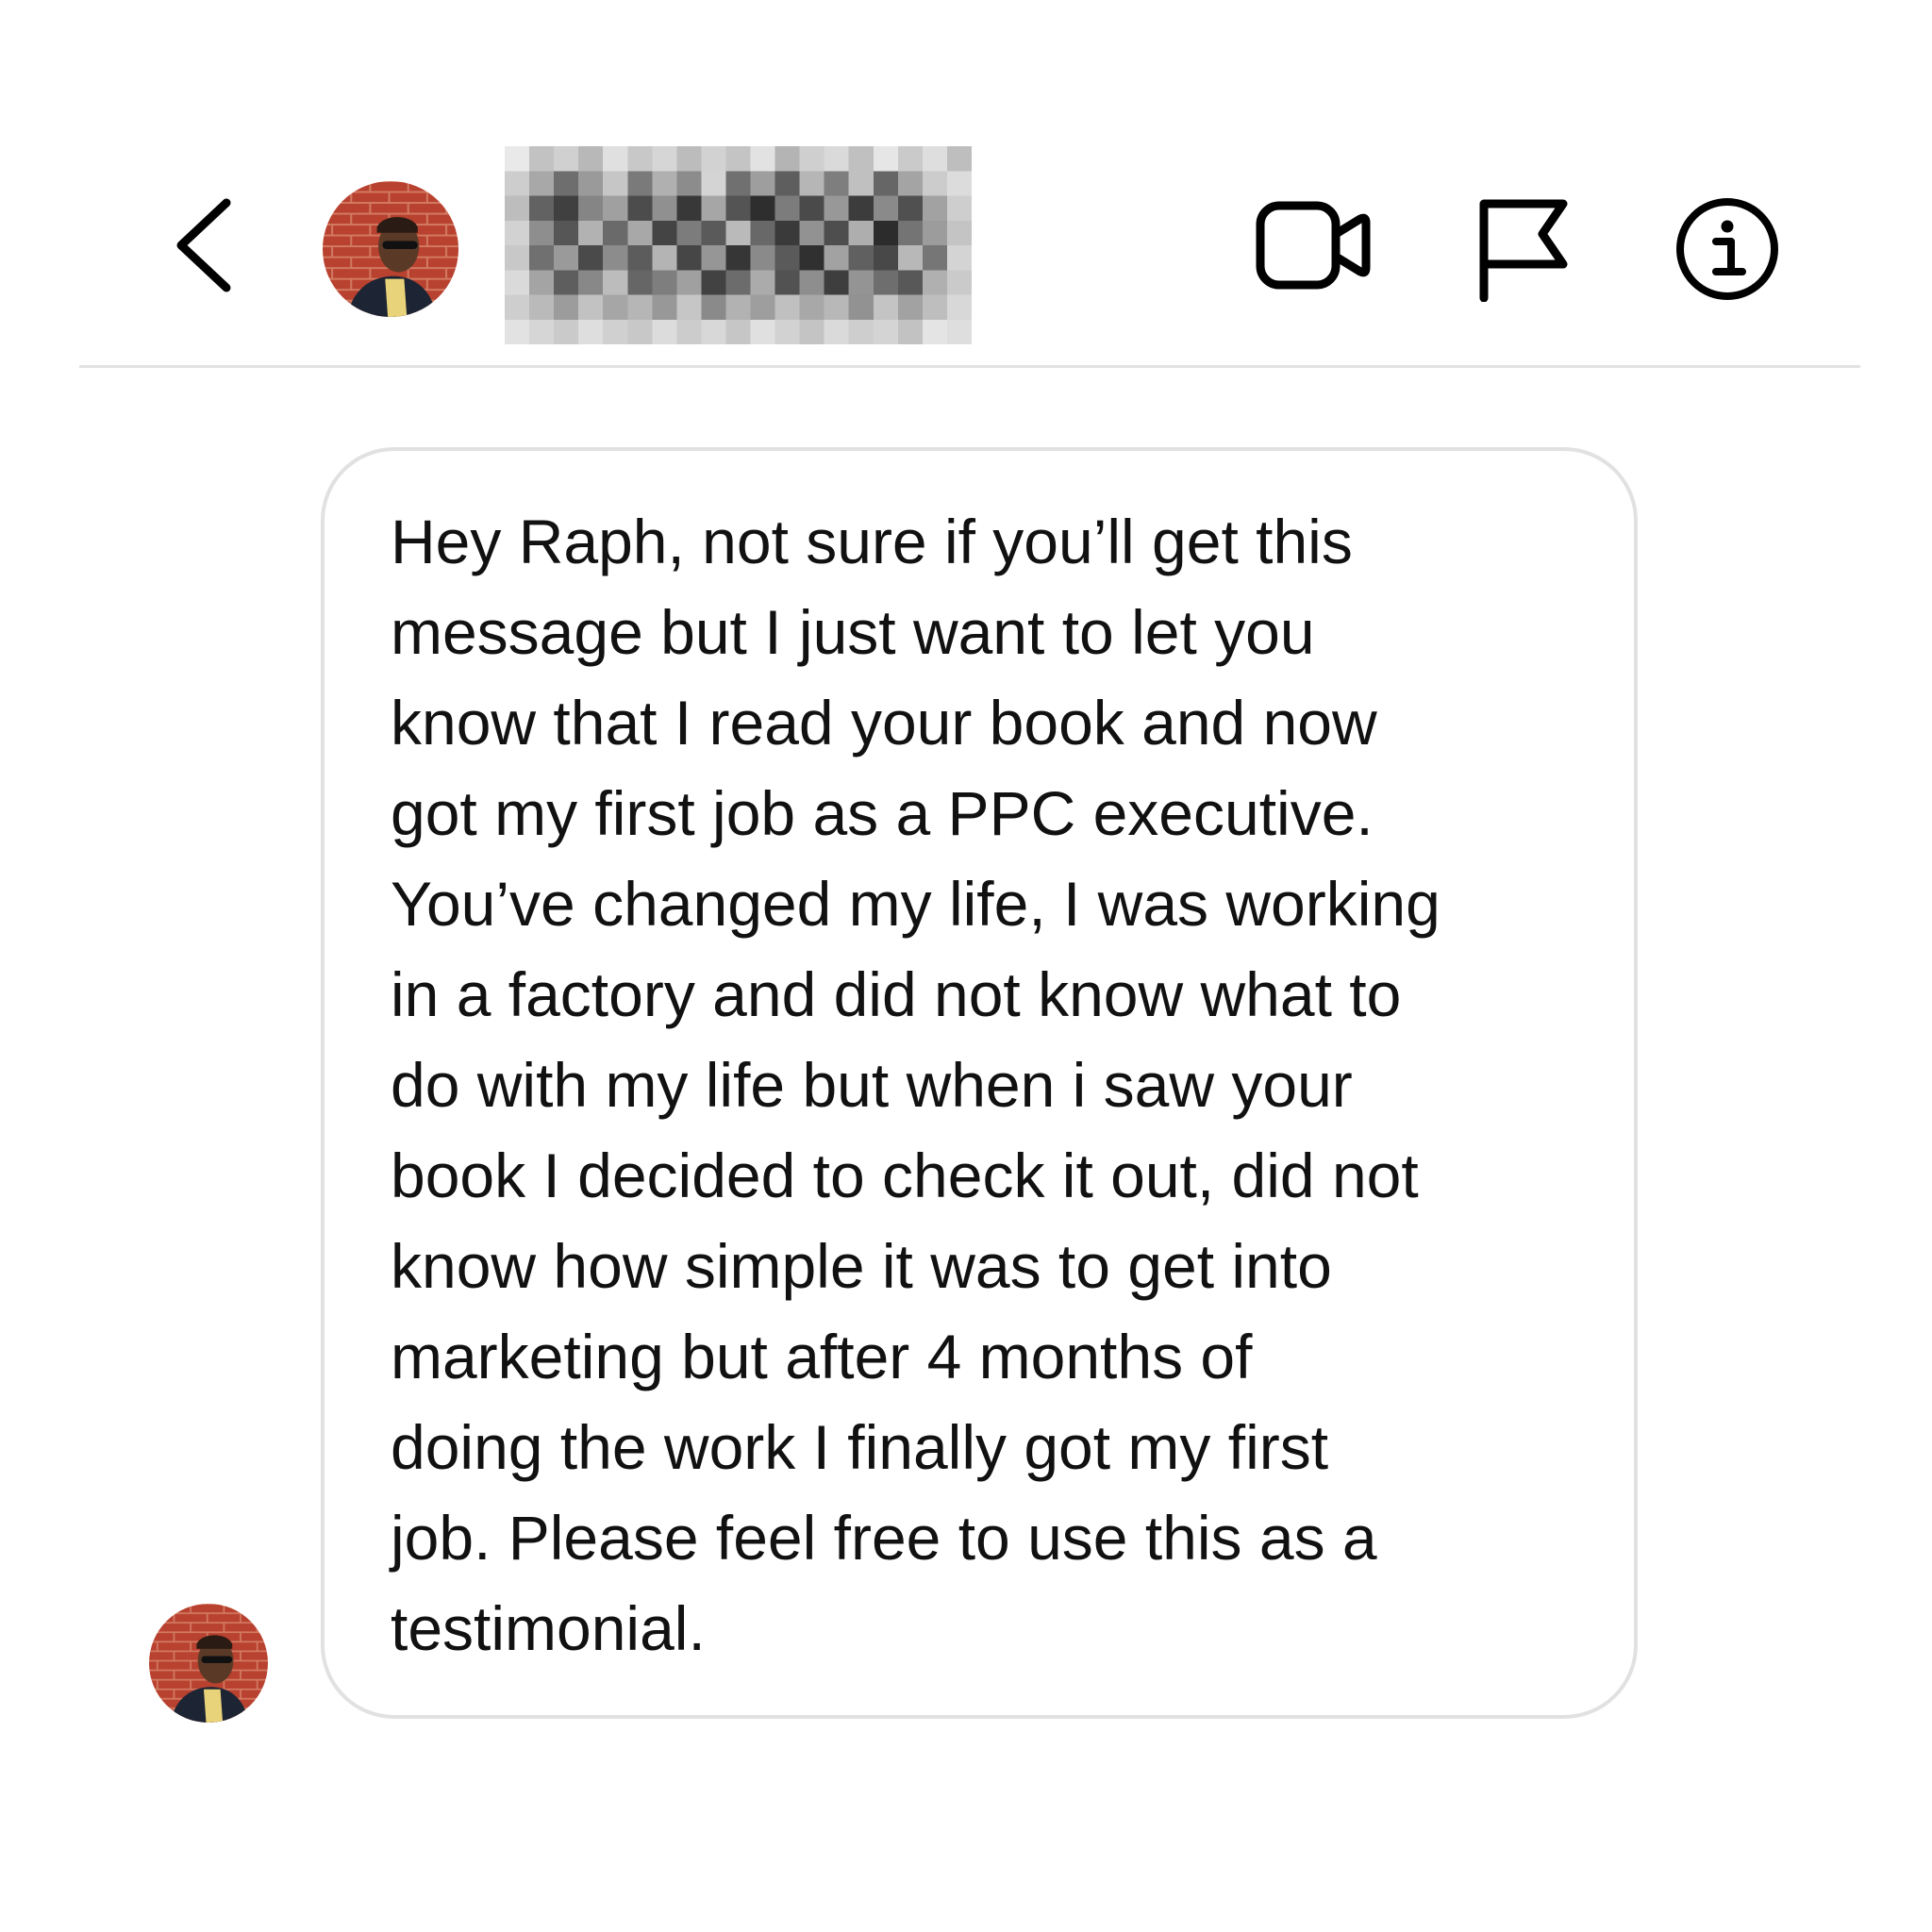 The height and width of the screenshot is (1932, 1932). I want to click on info-button, so click(1727, 249).